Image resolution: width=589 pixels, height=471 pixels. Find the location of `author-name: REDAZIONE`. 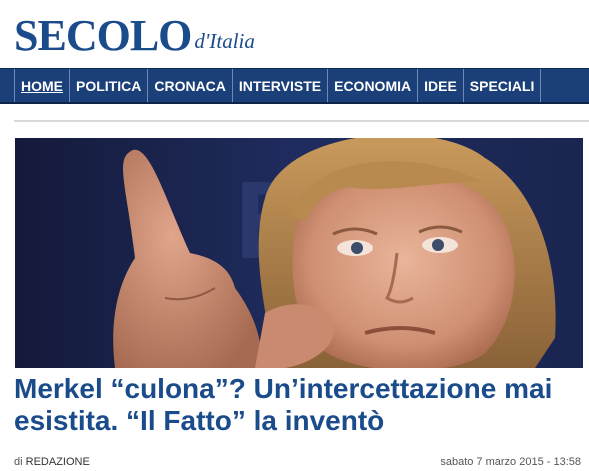

author-name: REDAZIONE is located at coordinates (58, 462).